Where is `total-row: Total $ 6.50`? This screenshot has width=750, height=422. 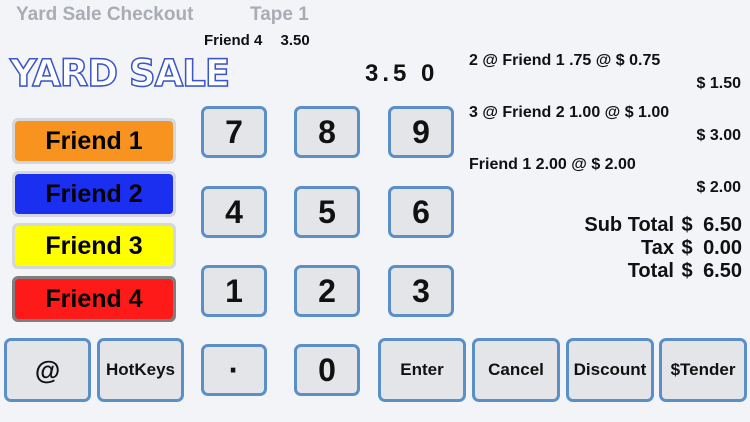 total-row: Total $ 6.50 is located at coordinates (663, 271).